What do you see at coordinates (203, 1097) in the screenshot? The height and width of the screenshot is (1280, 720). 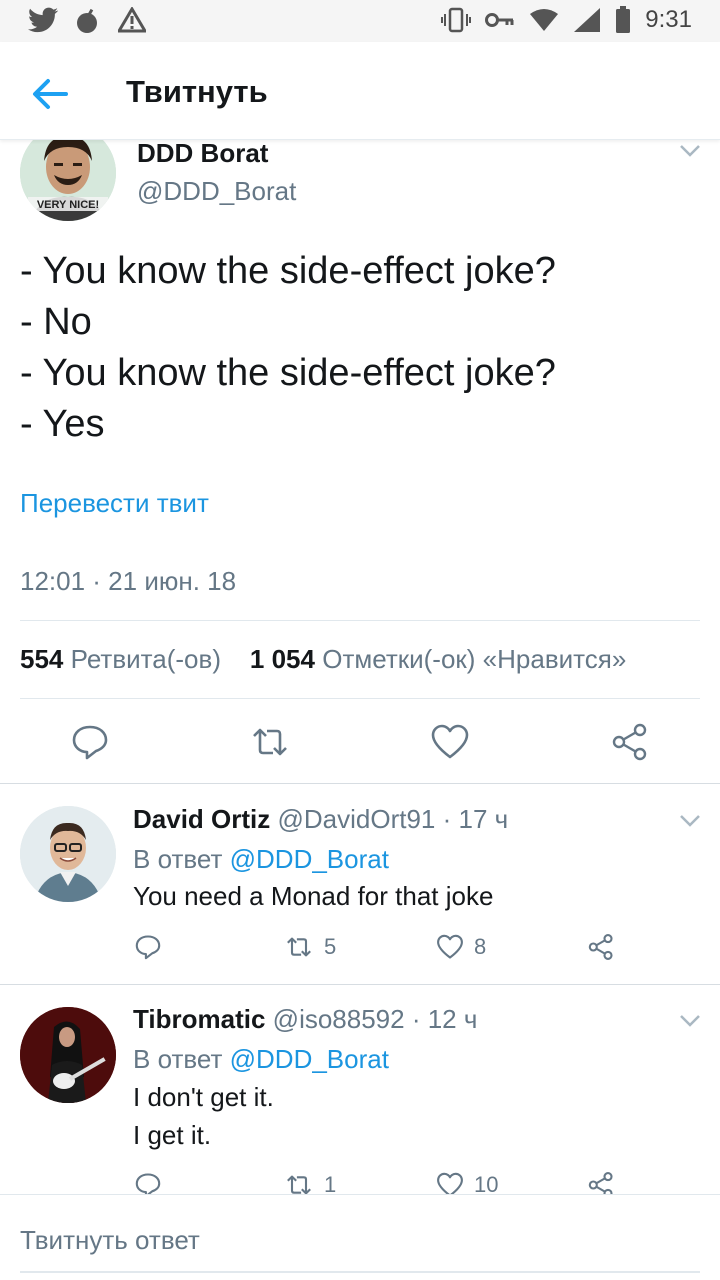 I see `reply-line: I don't get it.` at bounding box center [203, 1097].